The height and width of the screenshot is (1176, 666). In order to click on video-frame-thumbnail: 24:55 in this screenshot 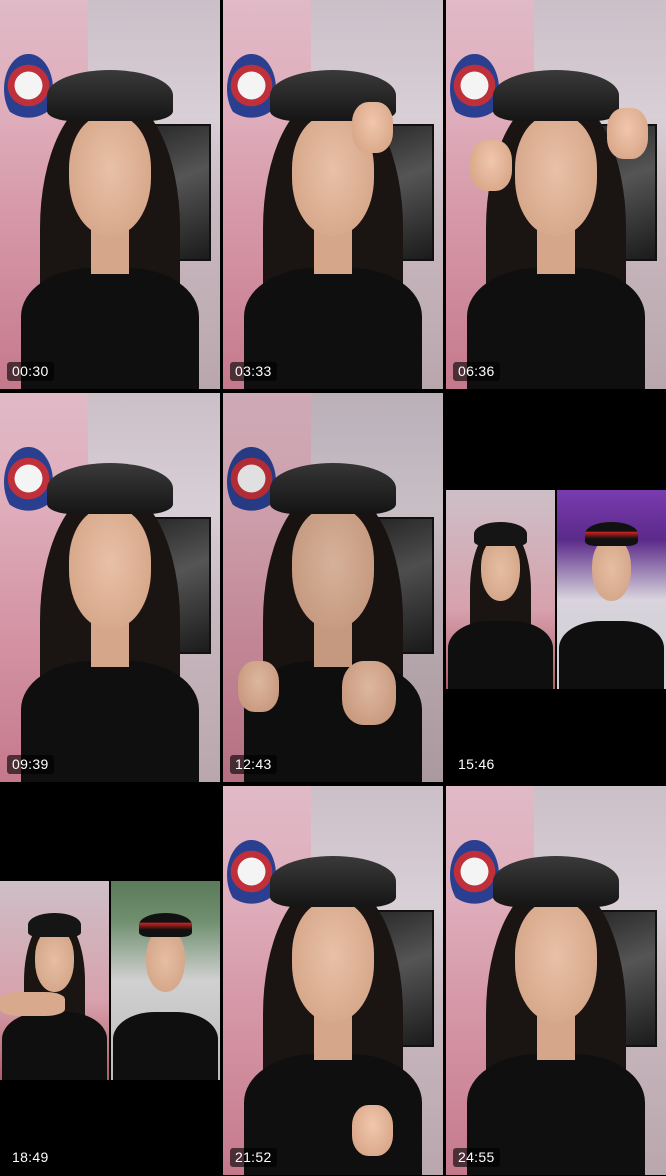, I will do `click(556, 980)`.